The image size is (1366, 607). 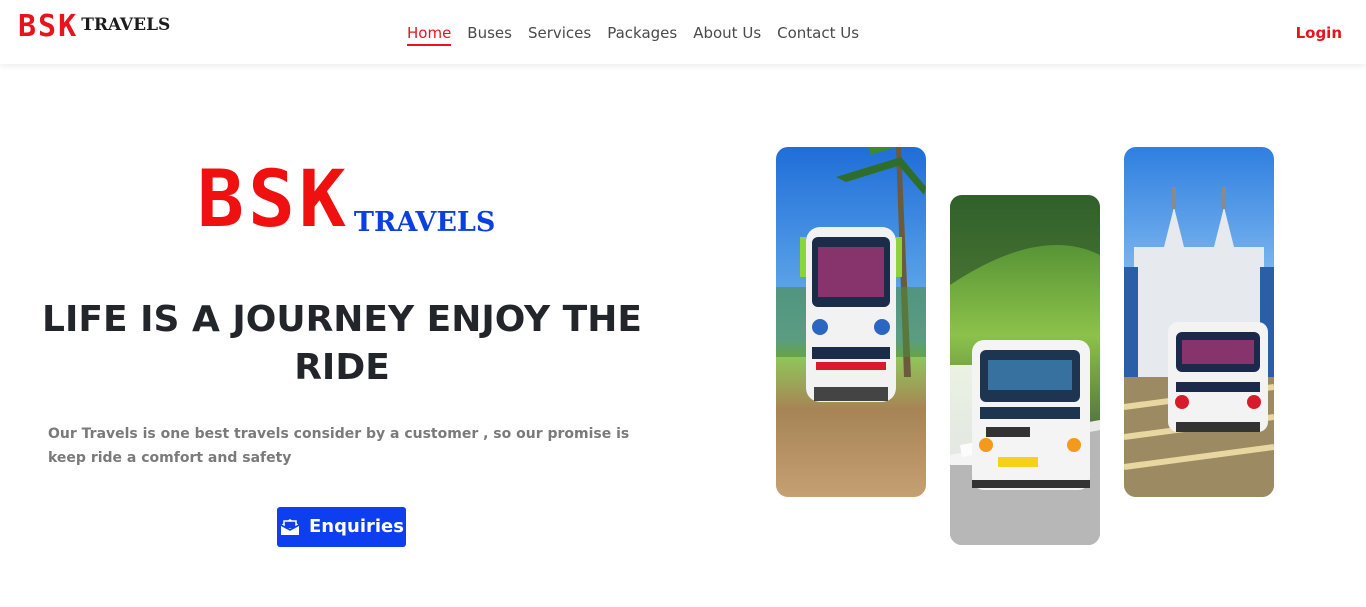 What do you see at coordinates (126, 25) in the screenshot?
I see `brand-logo-sub: TRAVELS` at bounding box center [126, 25].